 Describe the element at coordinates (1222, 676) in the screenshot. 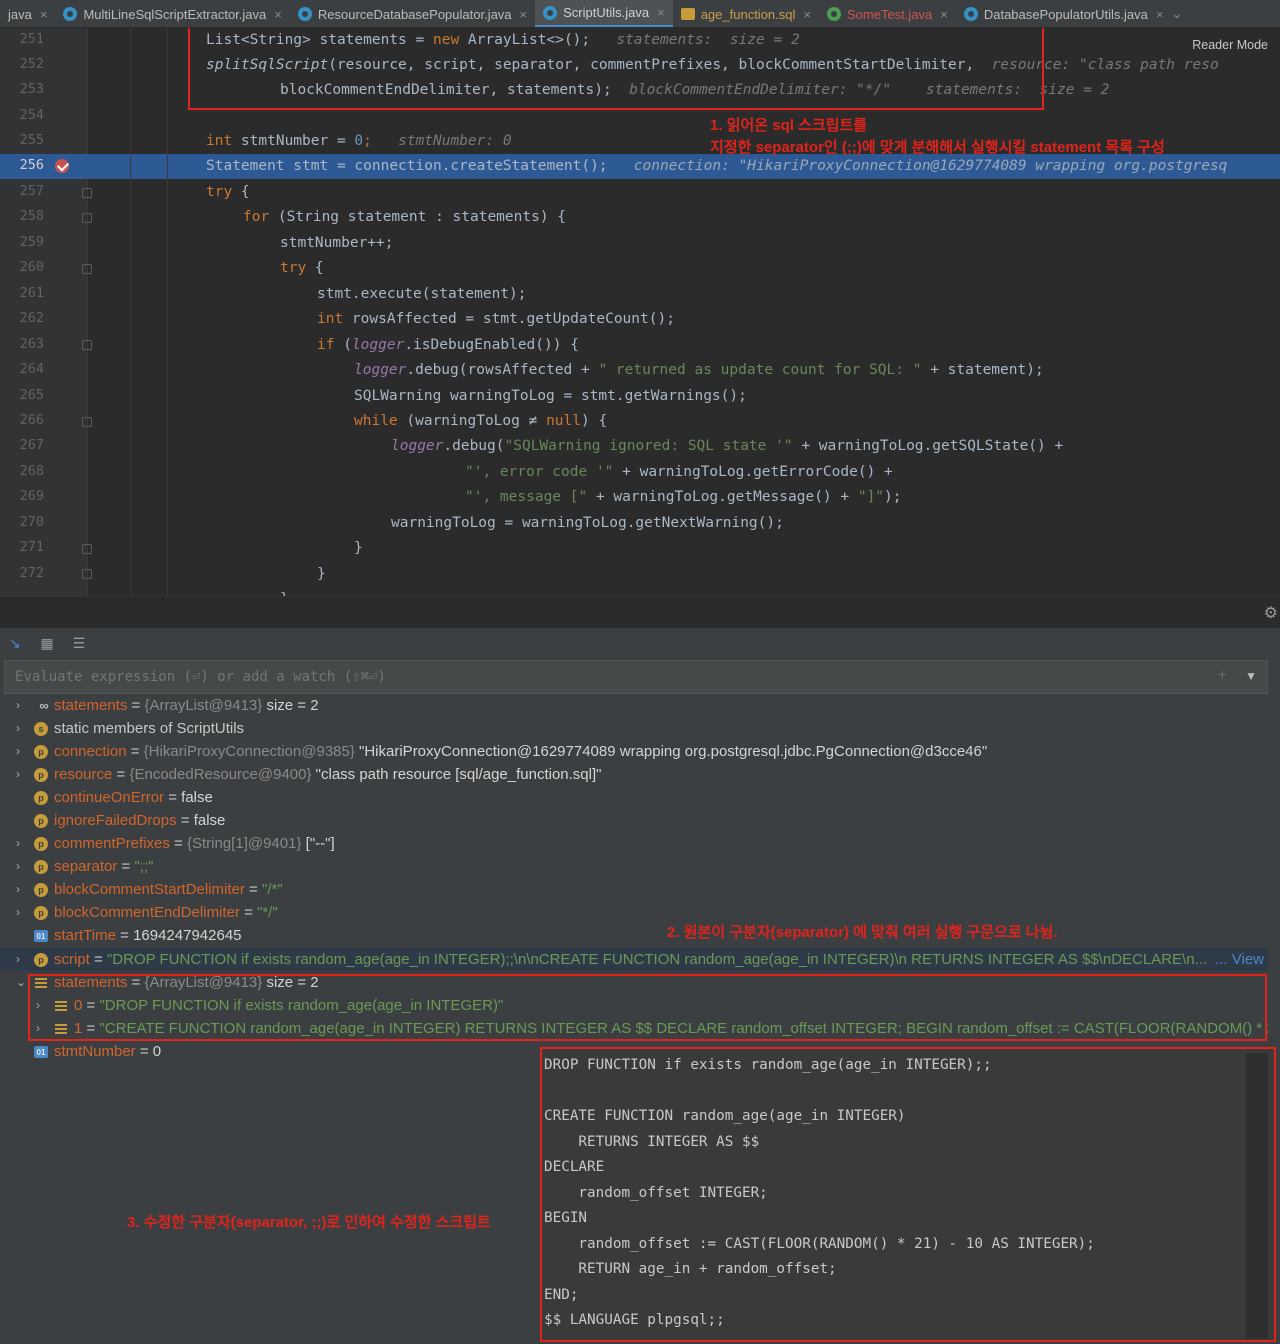

I see `add-watch-icon: +` at that location.